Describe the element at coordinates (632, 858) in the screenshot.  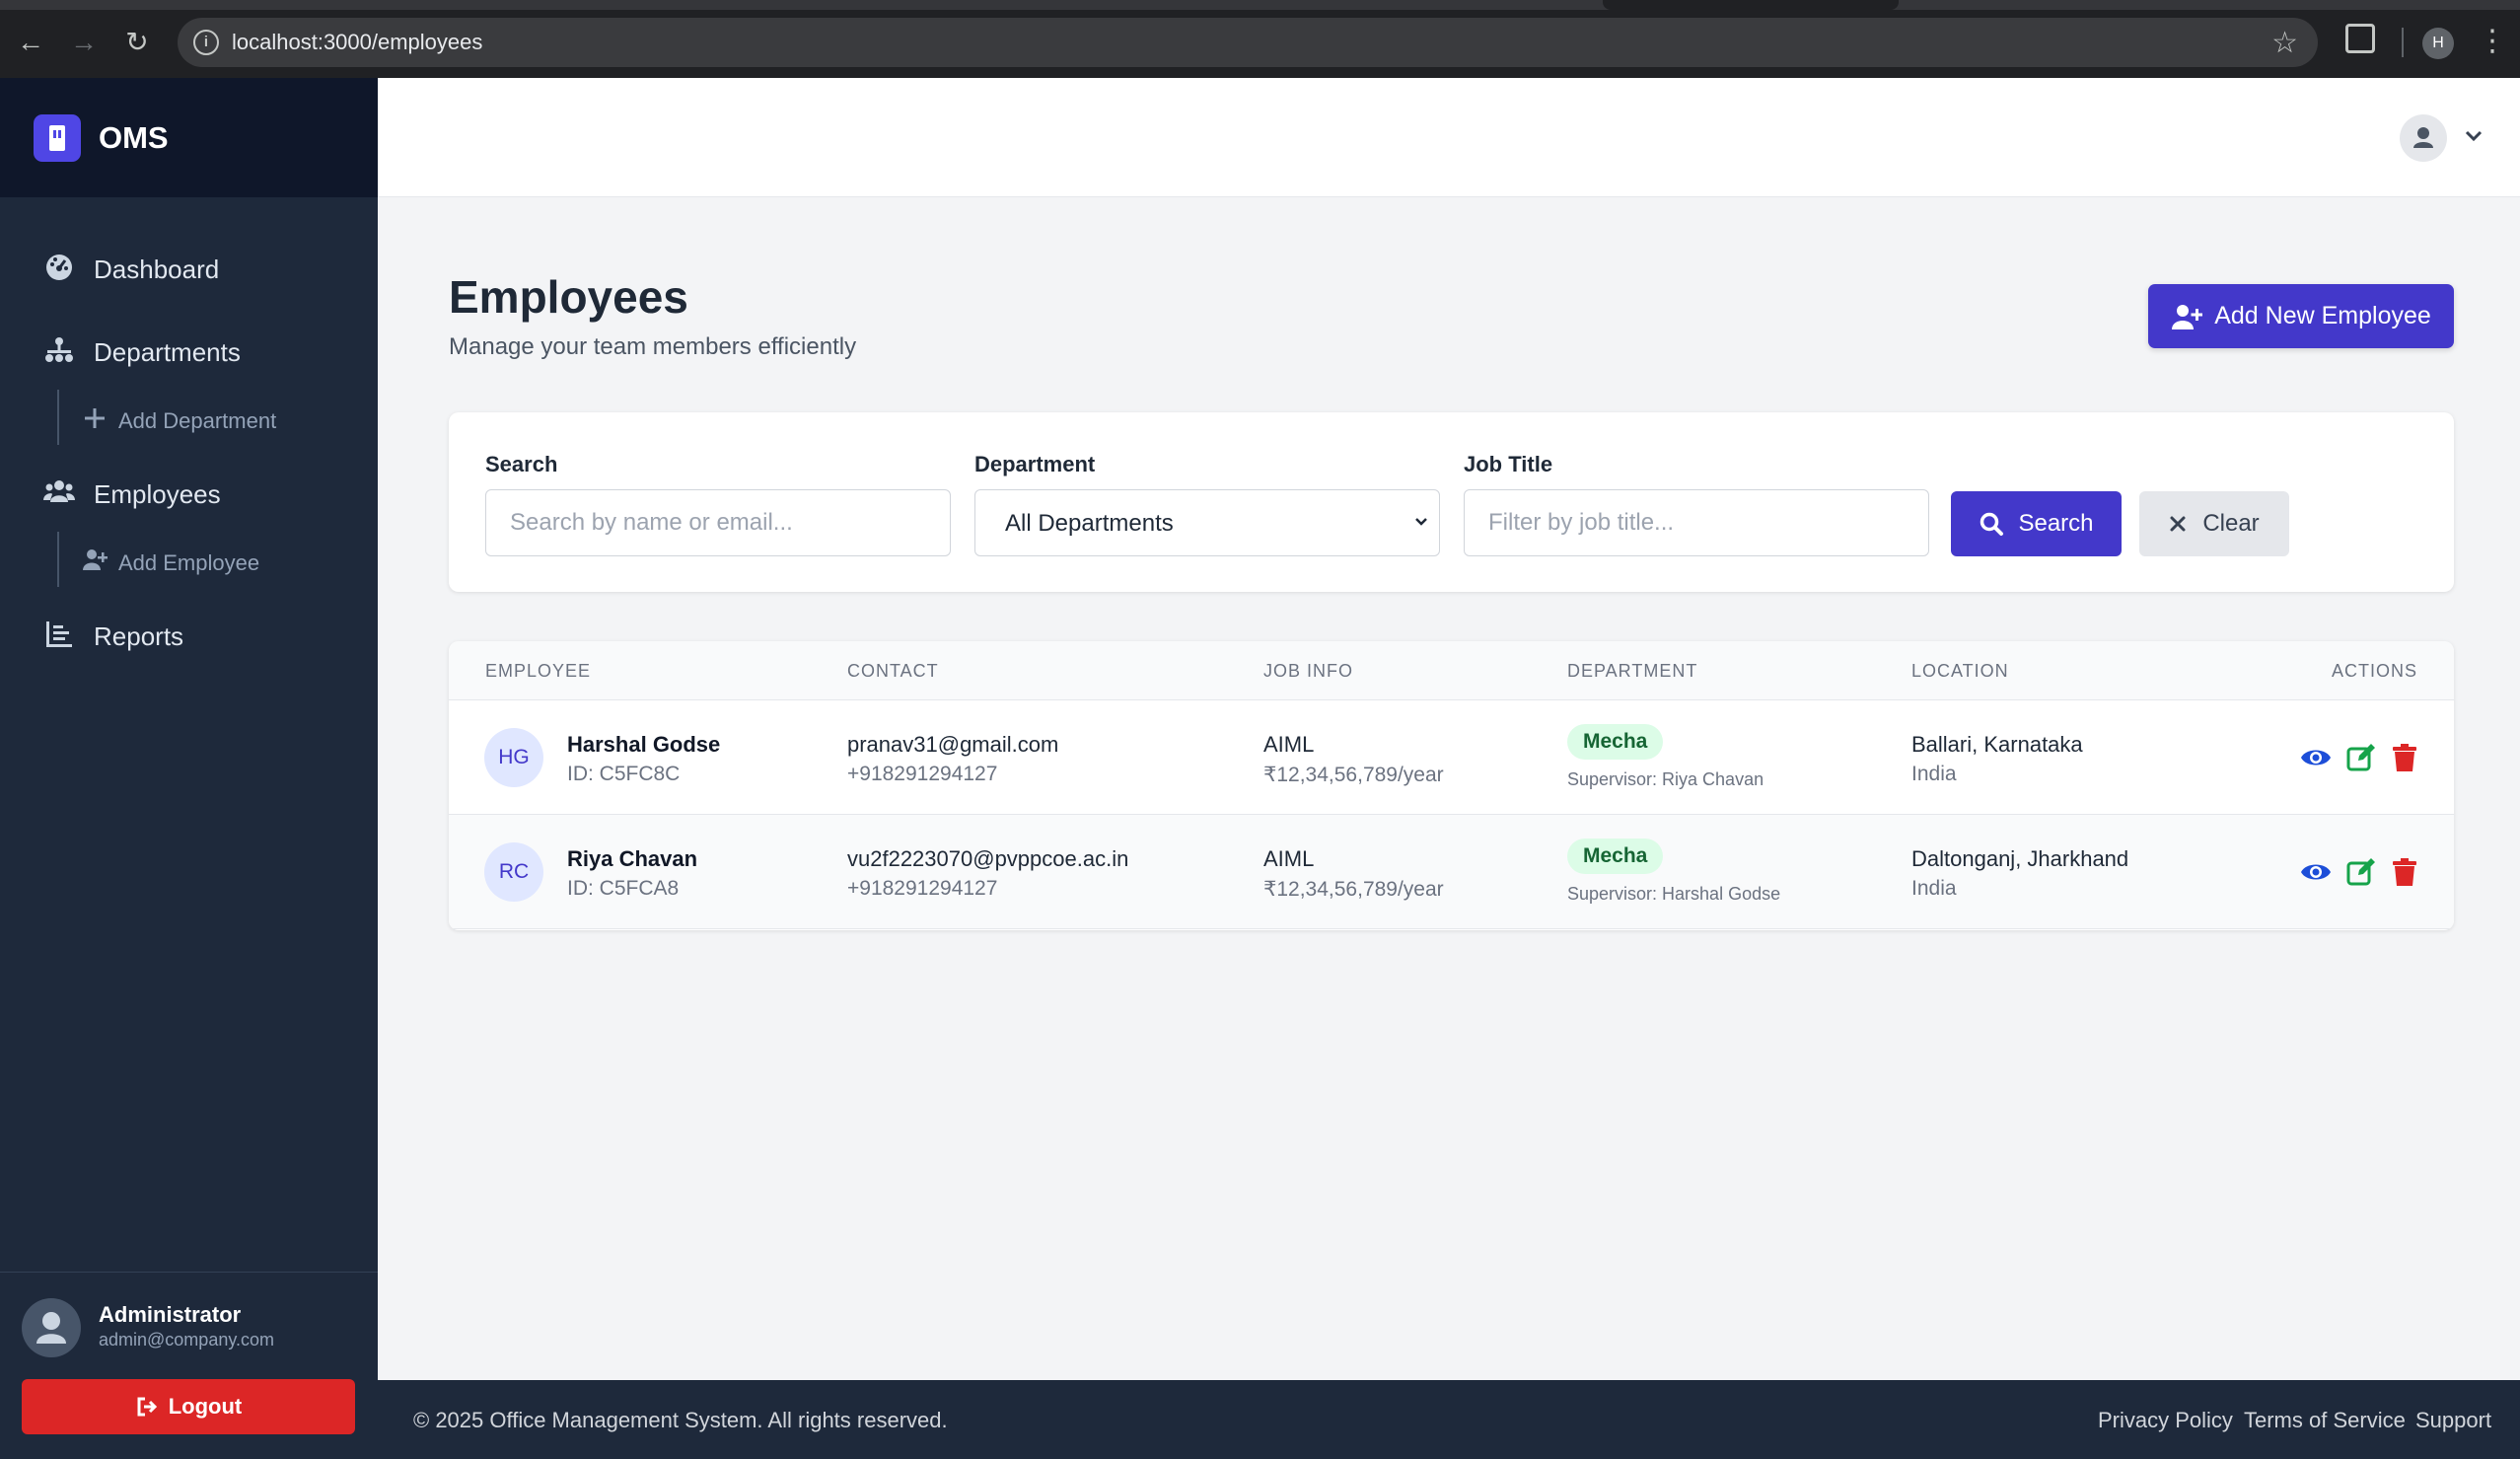
I see `employee-name: Riya Chavan` at that location.